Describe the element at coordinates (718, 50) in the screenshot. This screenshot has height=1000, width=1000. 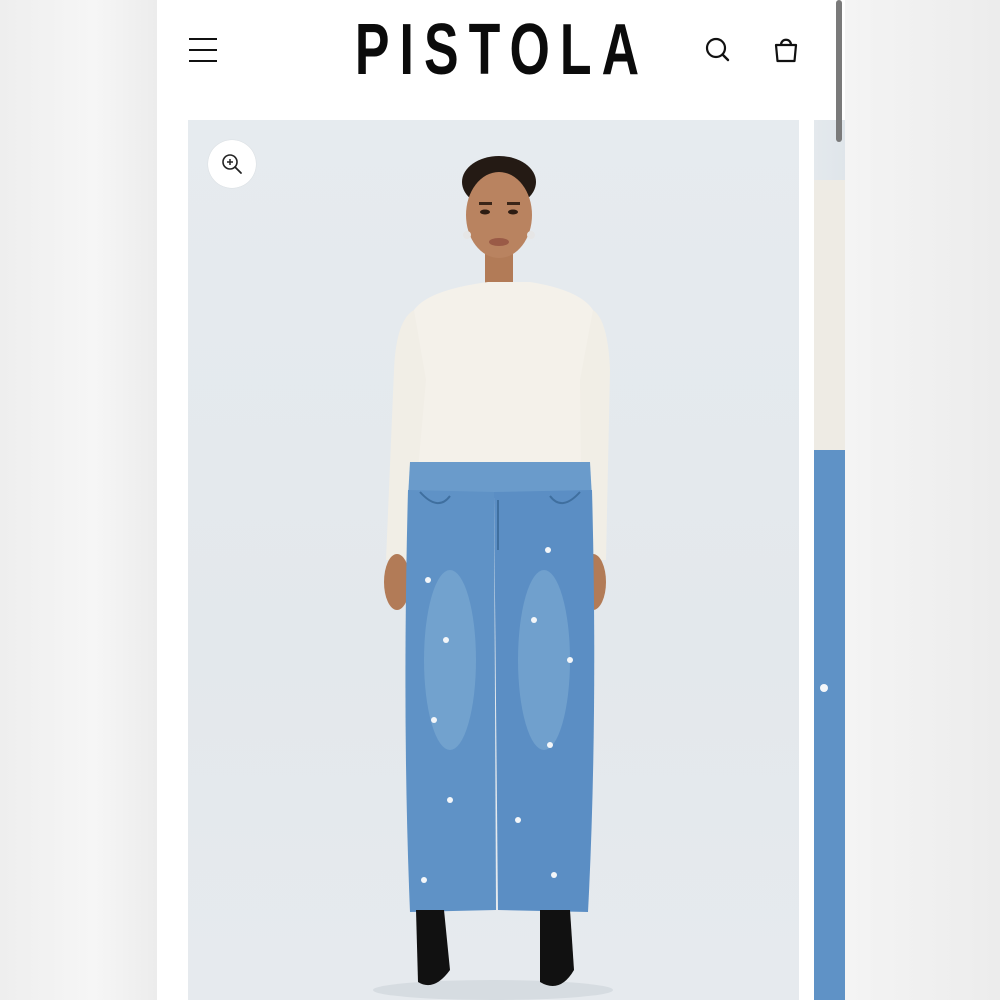
I see `search-icon` at that location.